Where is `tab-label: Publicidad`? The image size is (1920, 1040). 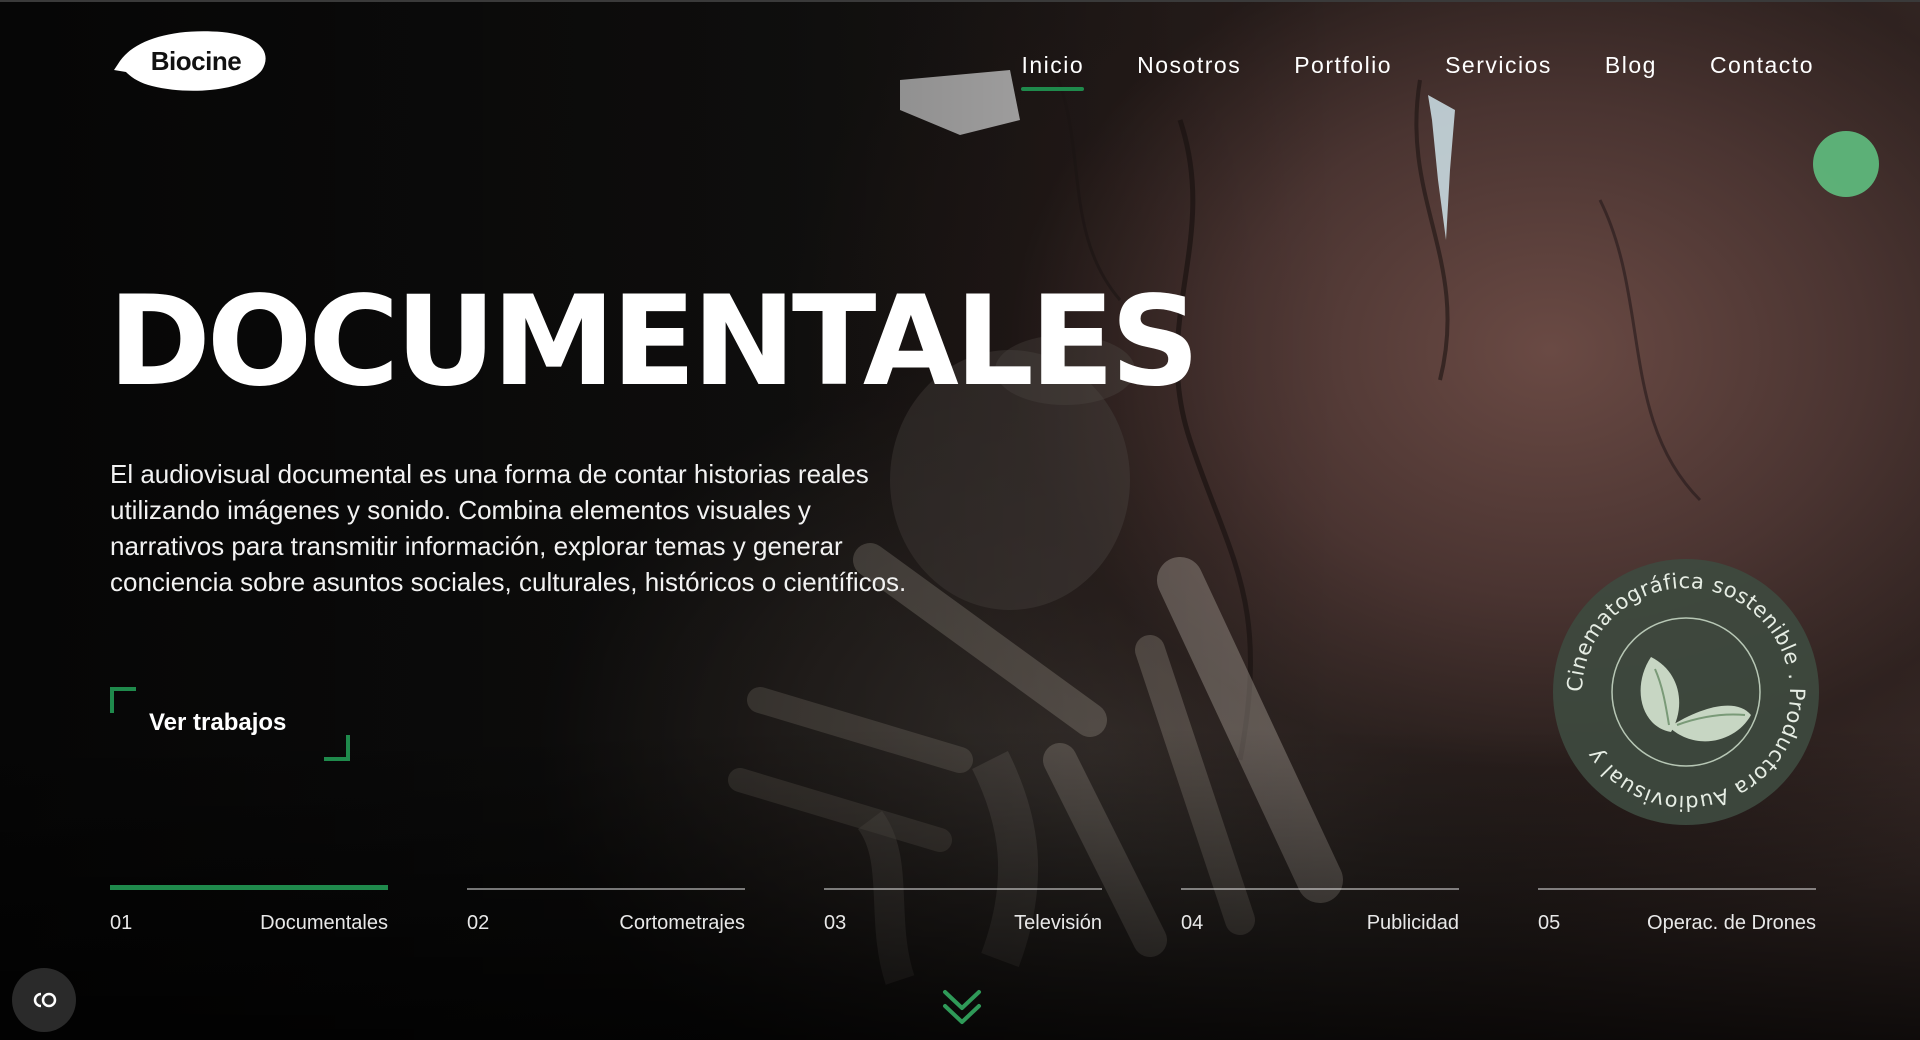
tab-label: Publicidad is located at coordinates (1412, 923).